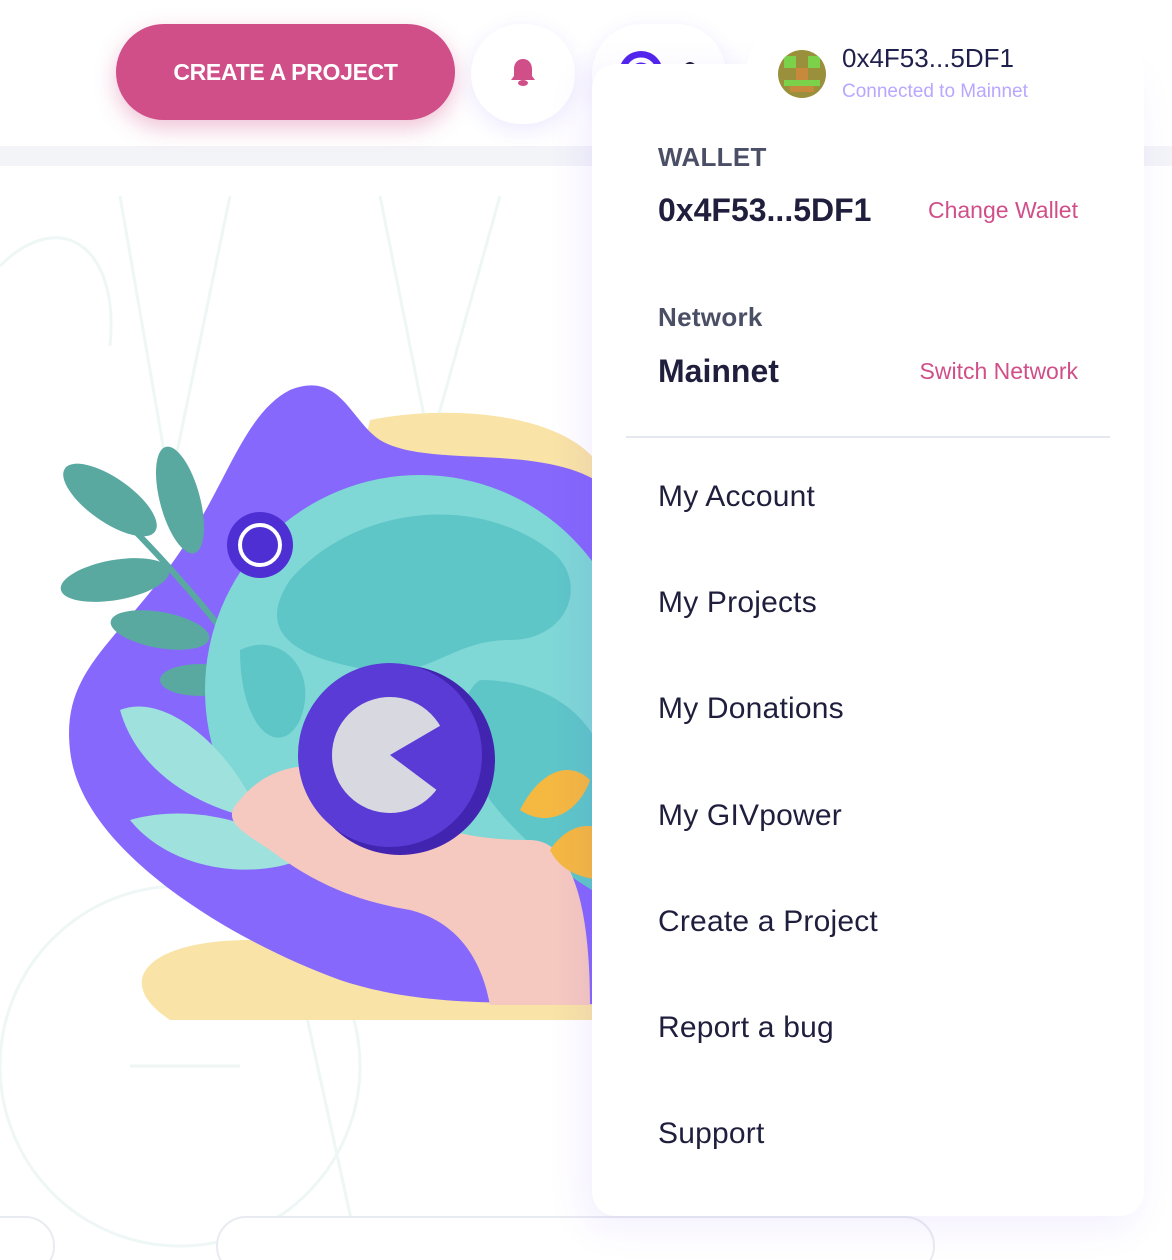 The image size is (1172, 1260). Describe the element at coordinates (737, 603) in the screenshot. I see `menu-item-my-projects: My Projects` at that location.